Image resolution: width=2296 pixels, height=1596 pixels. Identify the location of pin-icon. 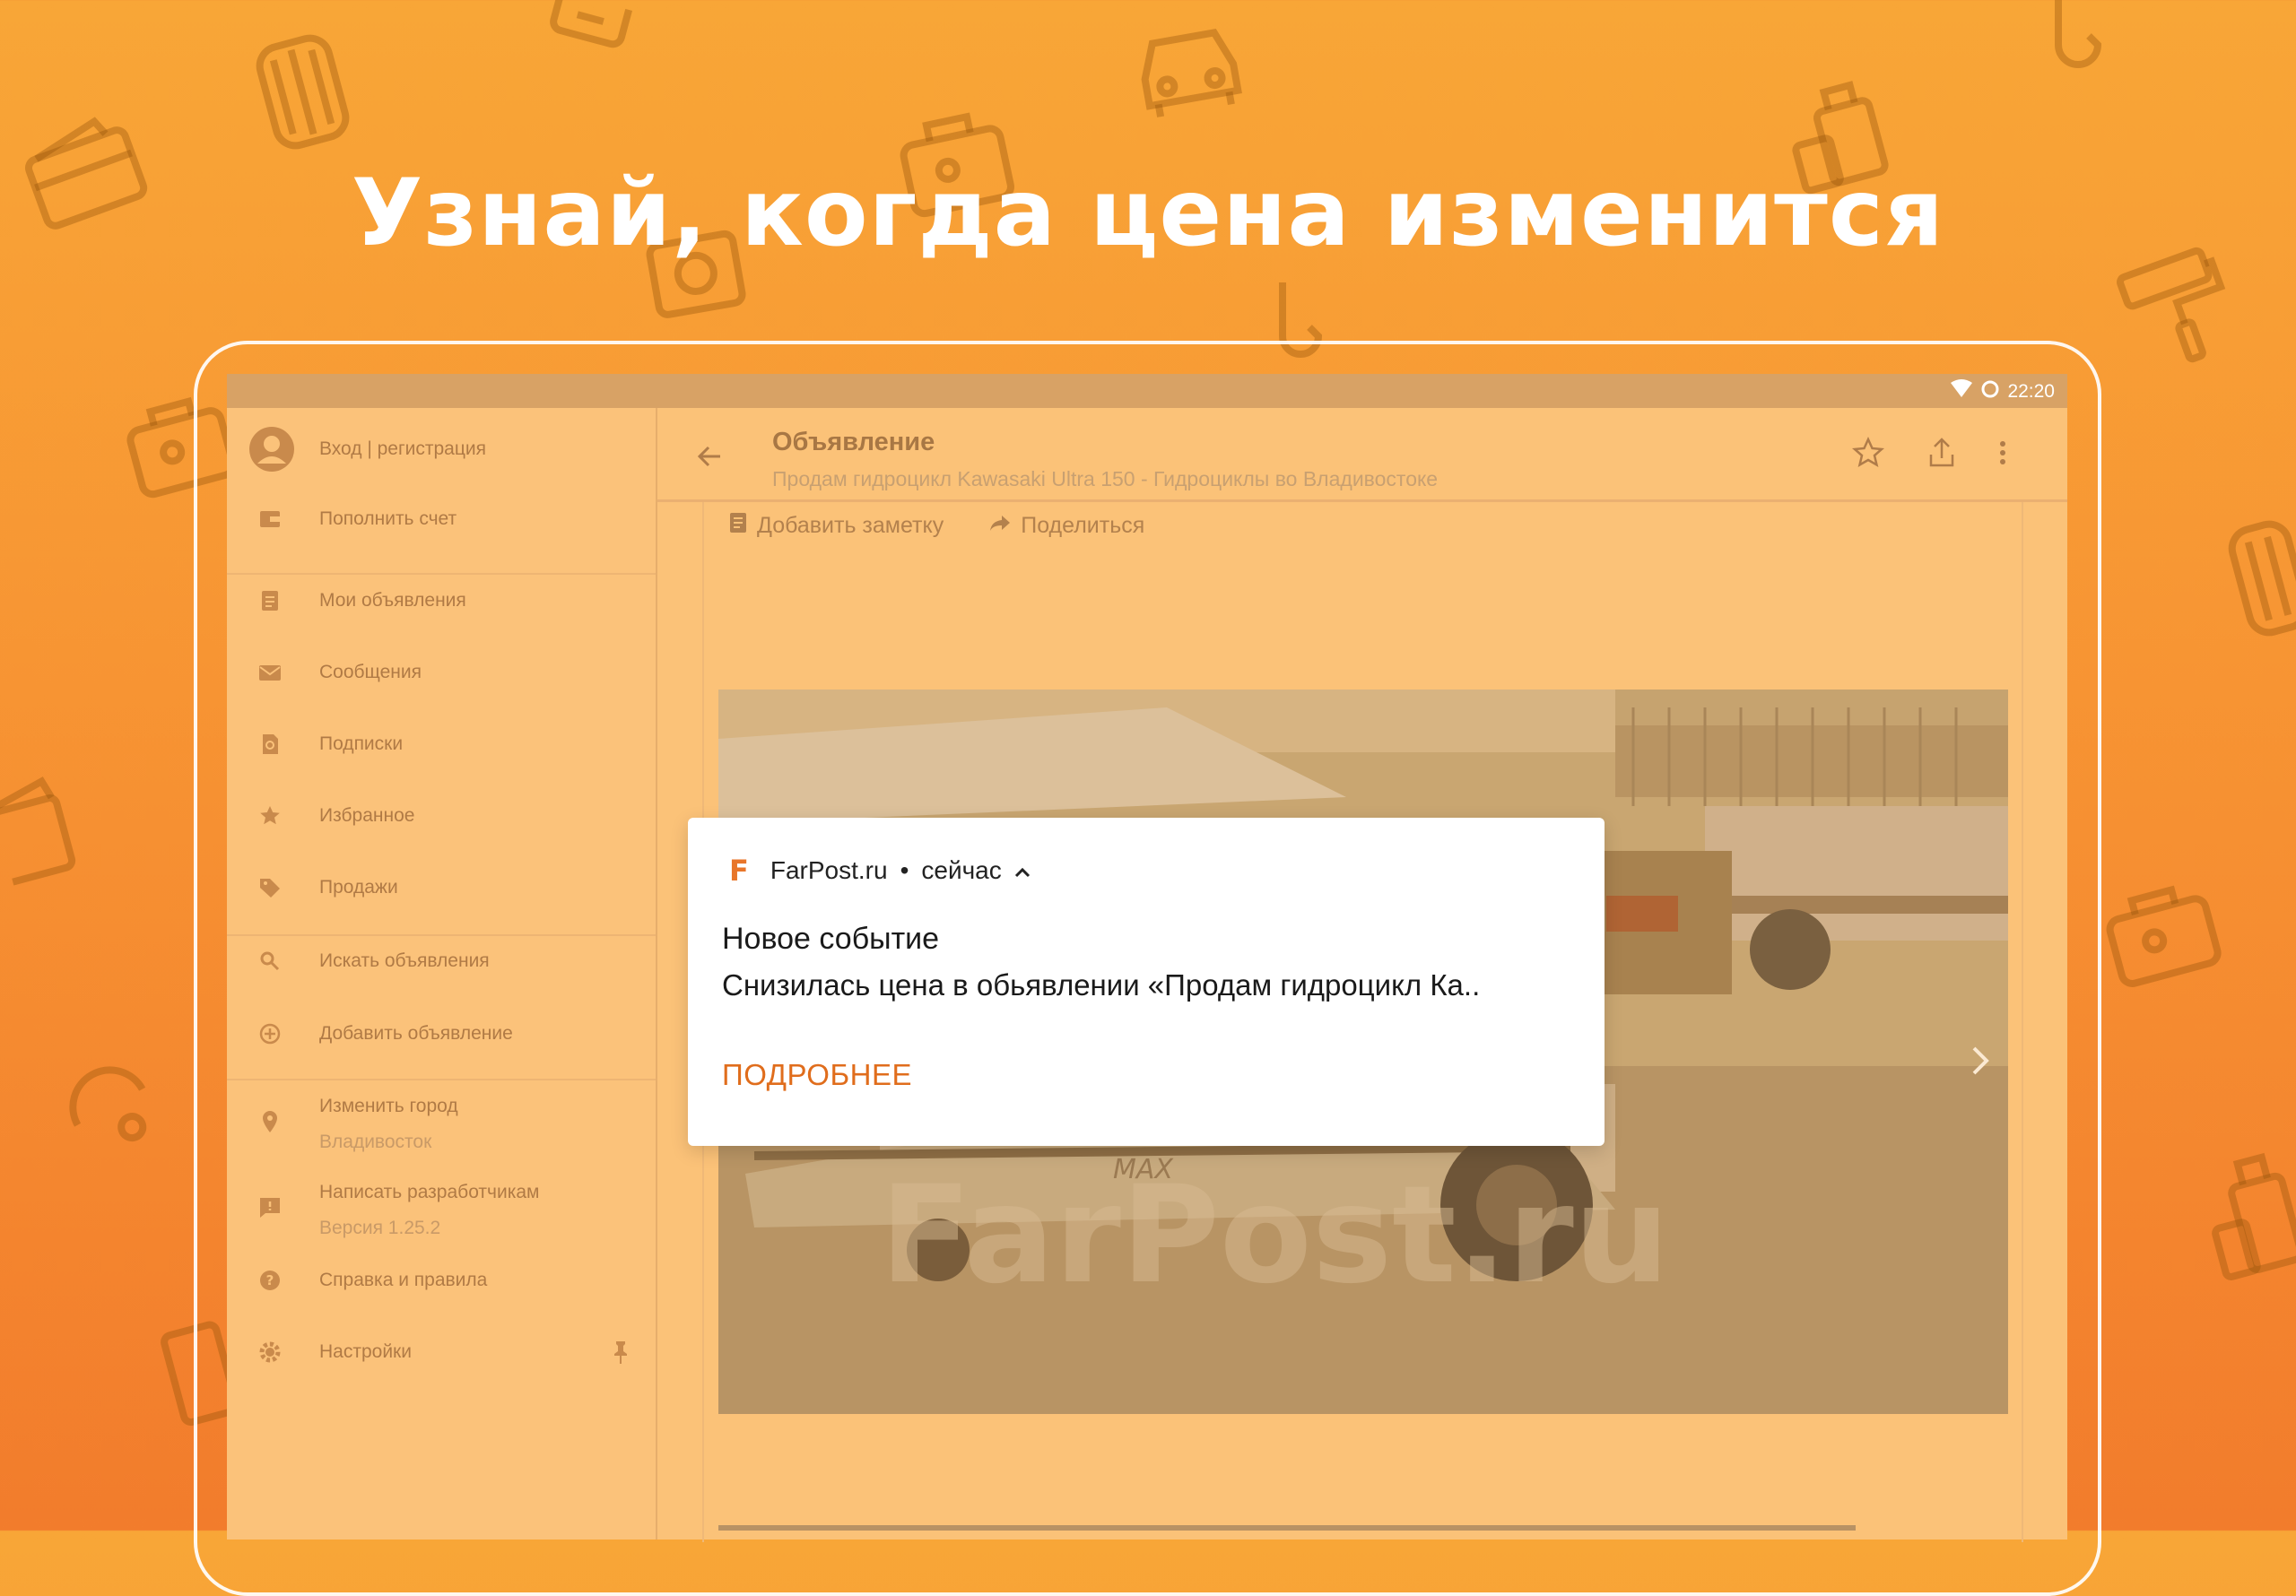
(621, 1353).